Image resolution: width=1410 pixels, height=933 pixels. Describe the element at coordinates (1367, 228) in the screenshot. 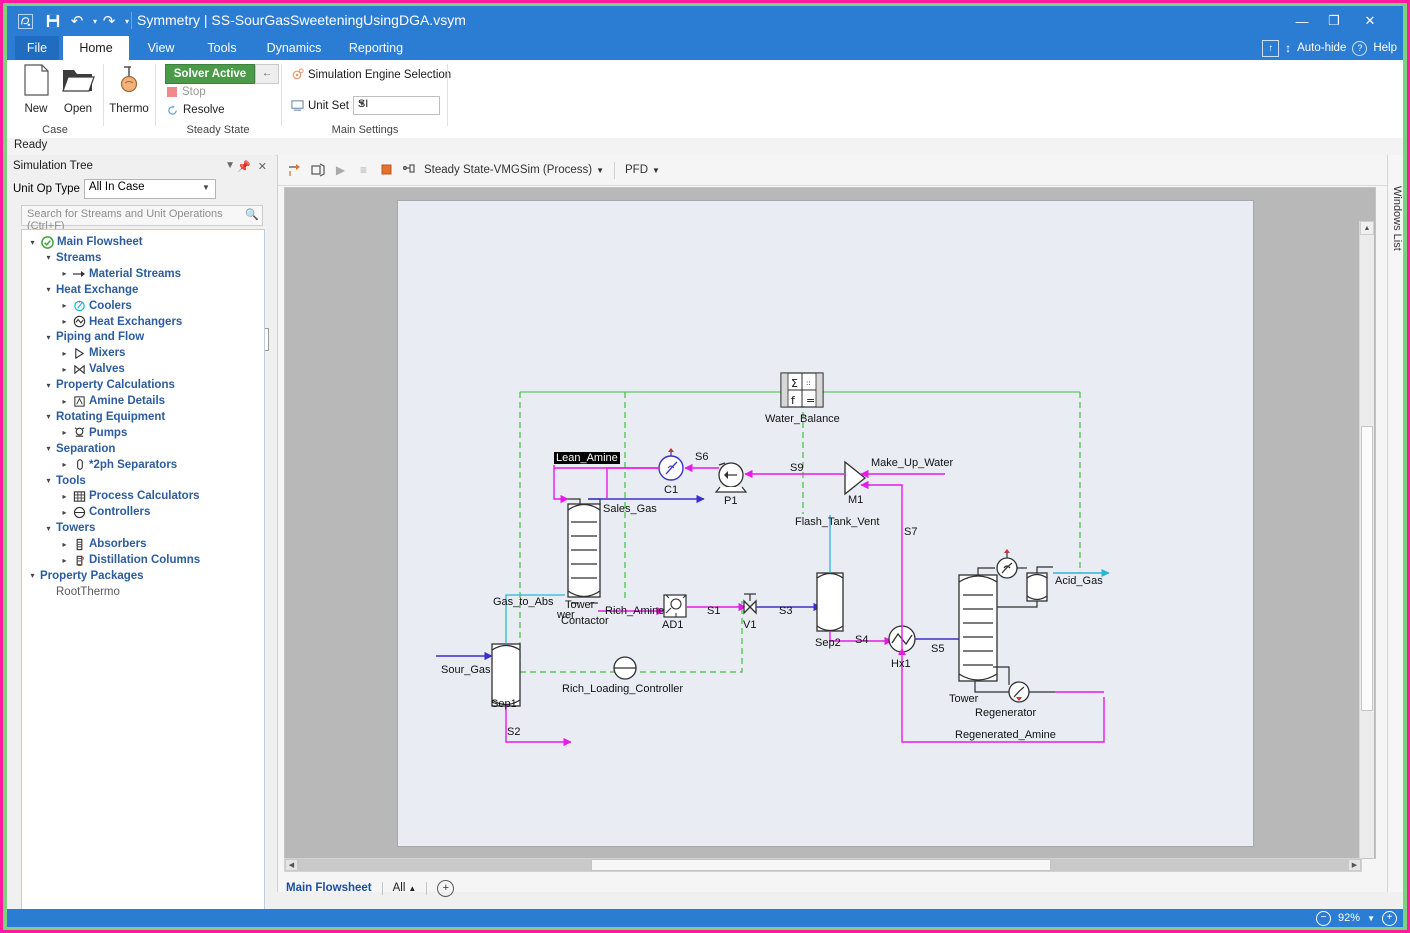

I see `scroll-up-arrow-icon: ▲` at that location.